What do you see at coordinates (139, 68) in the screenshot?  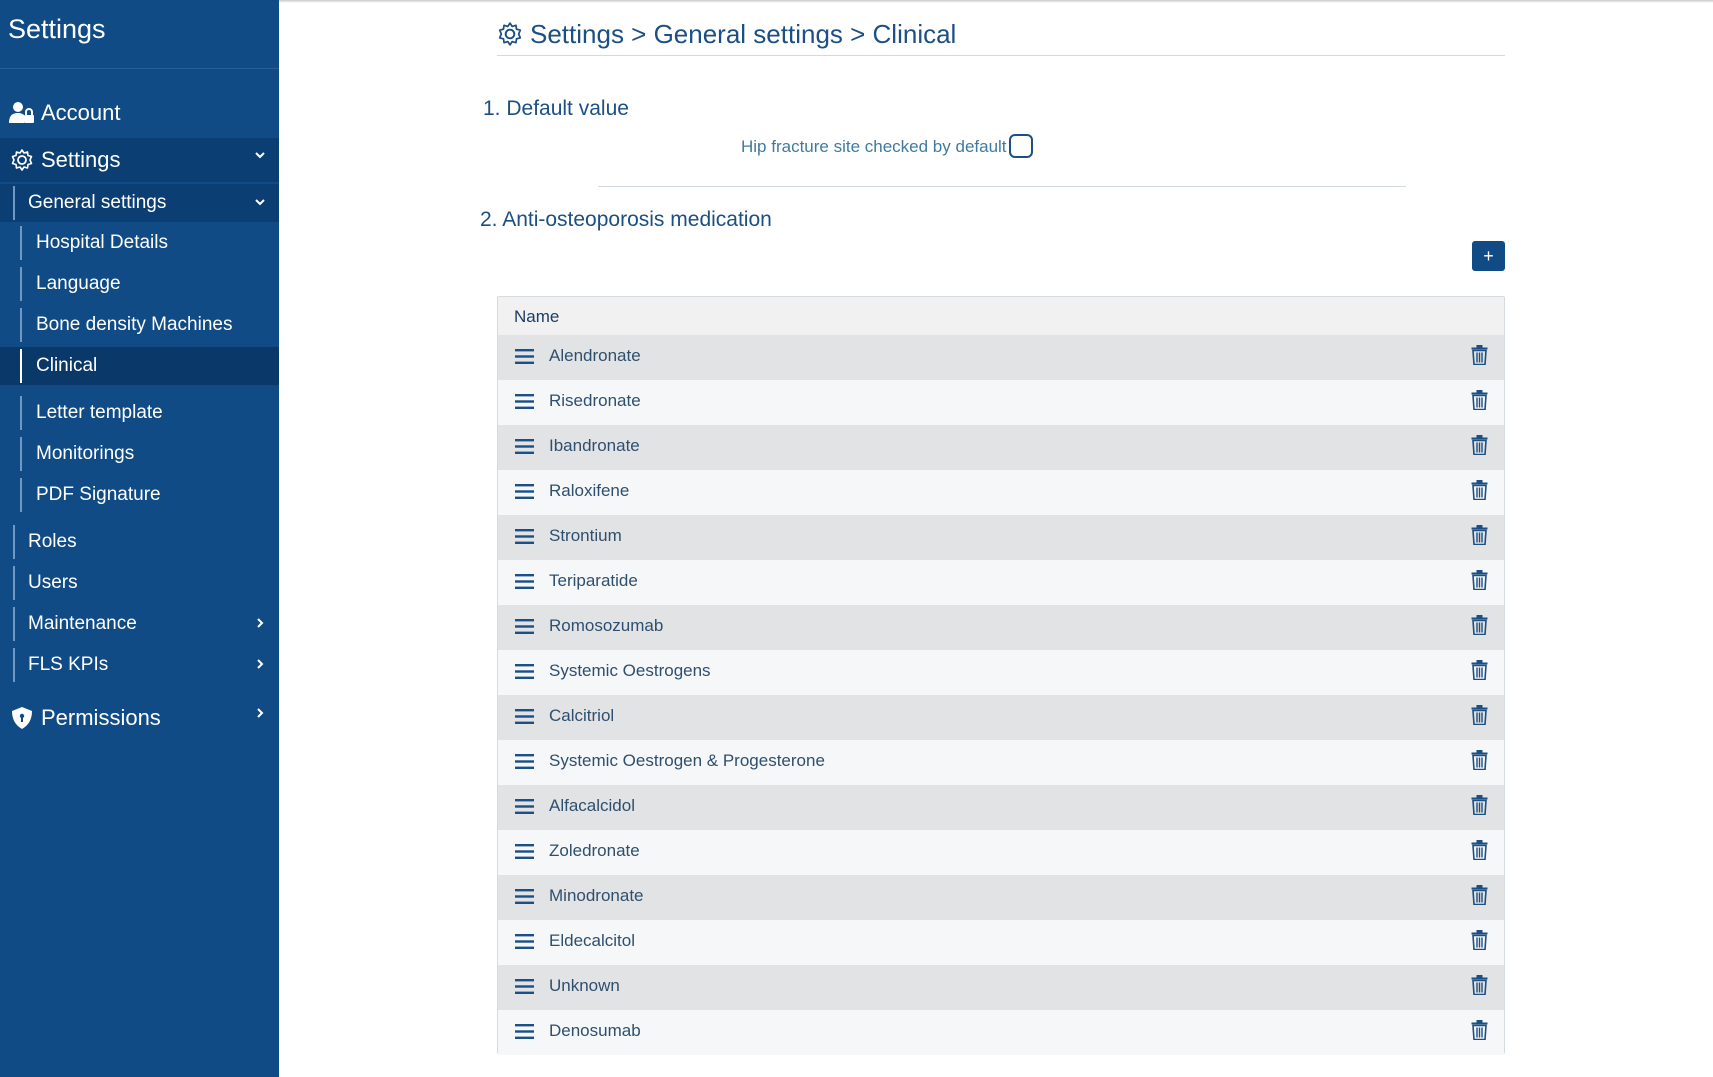 I see `sidebar-divider` at bounding box center [139, 68].